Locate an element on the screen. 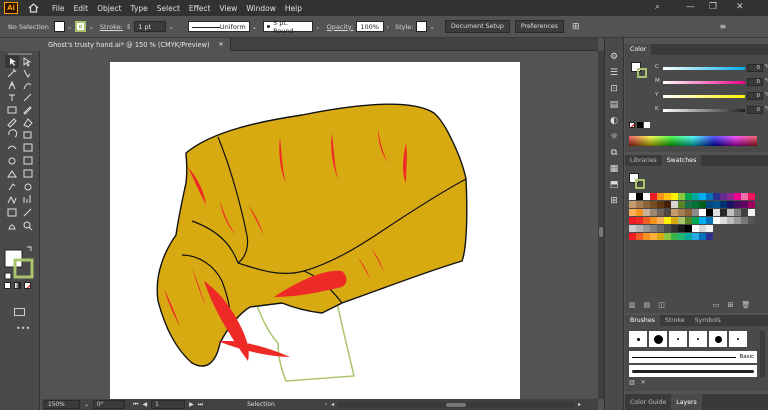  tab-color-guide: Color Guide is located at coordinates (648, 402).